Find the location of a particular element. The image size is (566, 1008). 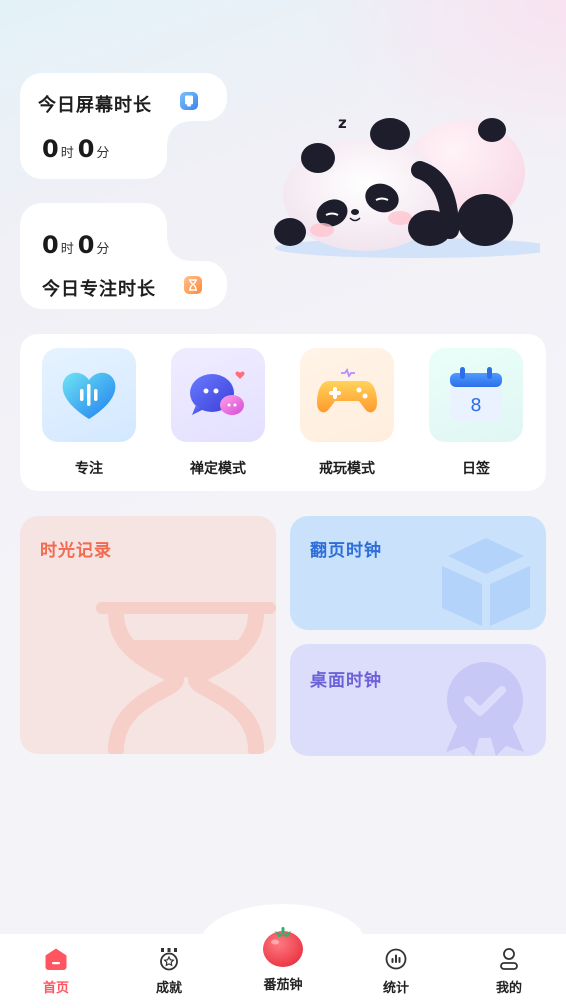

phone-icon is located at coordinates (189, 101).